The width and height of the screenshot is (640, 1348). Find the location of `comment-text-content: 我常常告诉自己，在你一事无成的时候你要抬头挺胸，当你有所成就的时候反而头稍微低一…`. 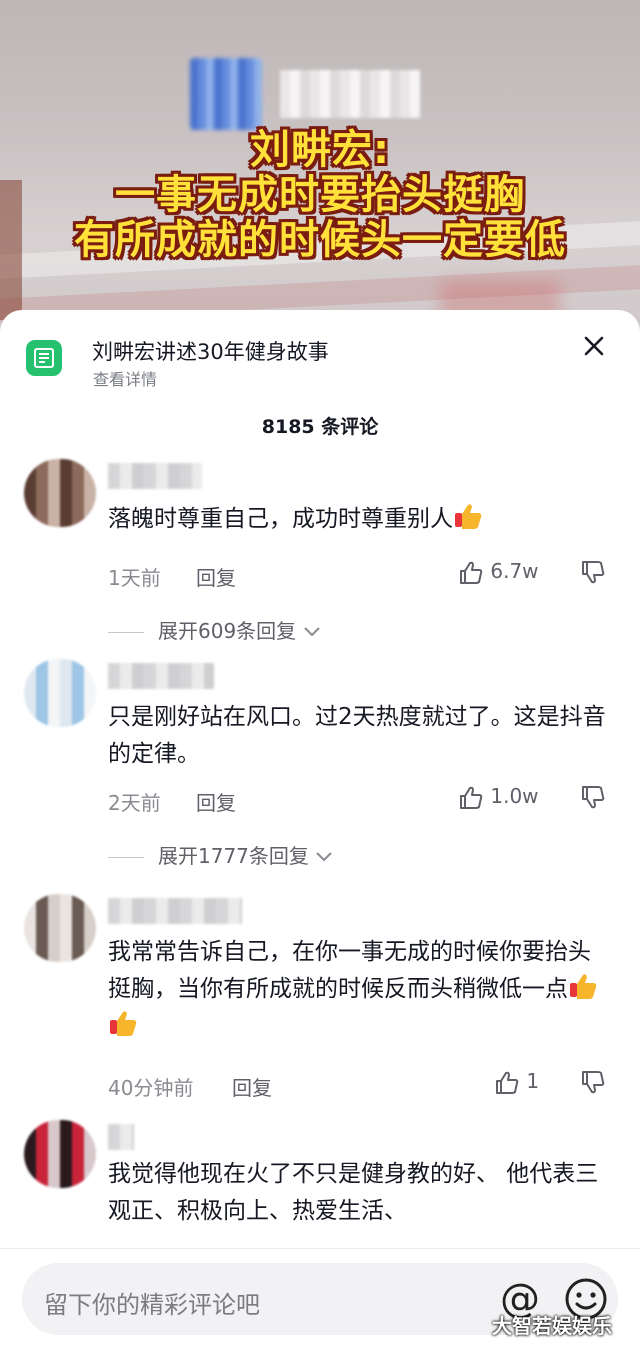

comment-text-content: 我常常告诉自己，在你一事无成的时候你要抬头挺胸，当你有所成就的时候反而头稍微低一… is located at coordinates (349, 970).